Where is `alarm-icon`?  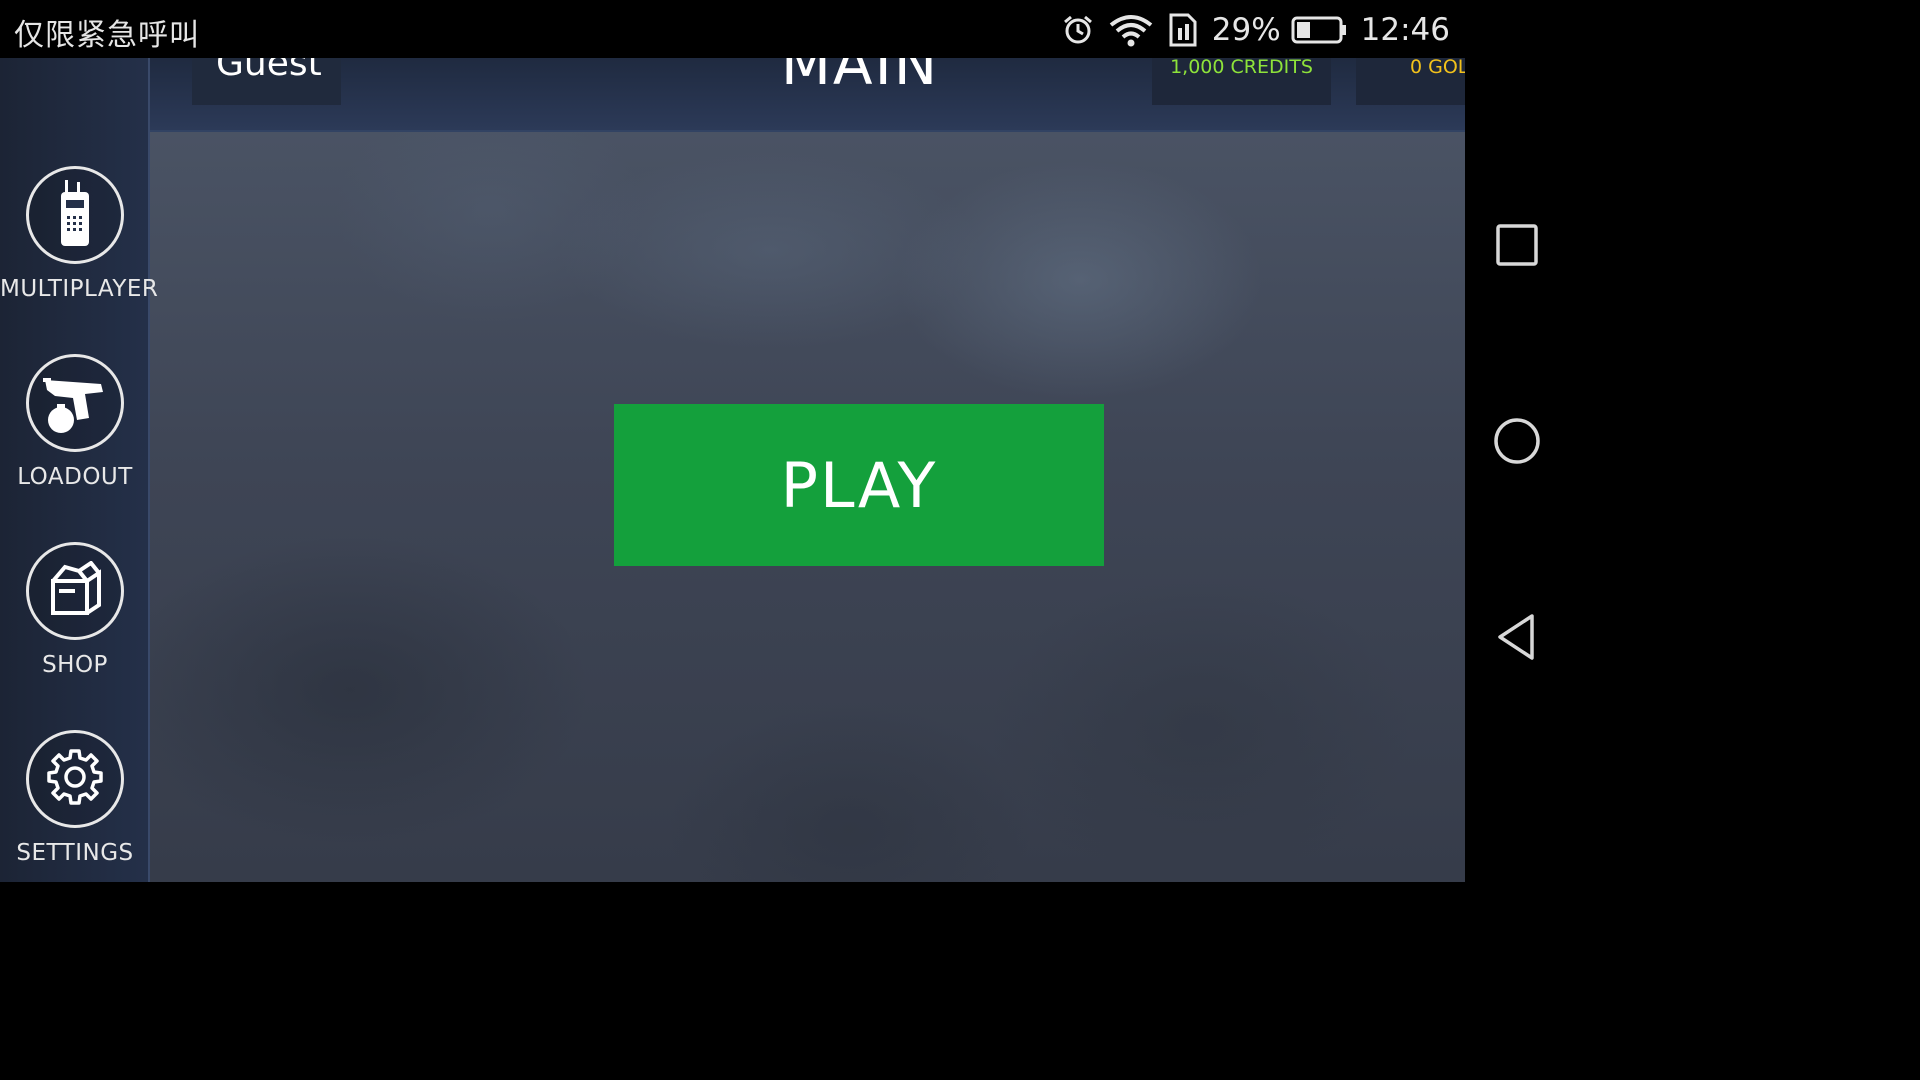 alarm-icon is located at coordinates (1078, 30).